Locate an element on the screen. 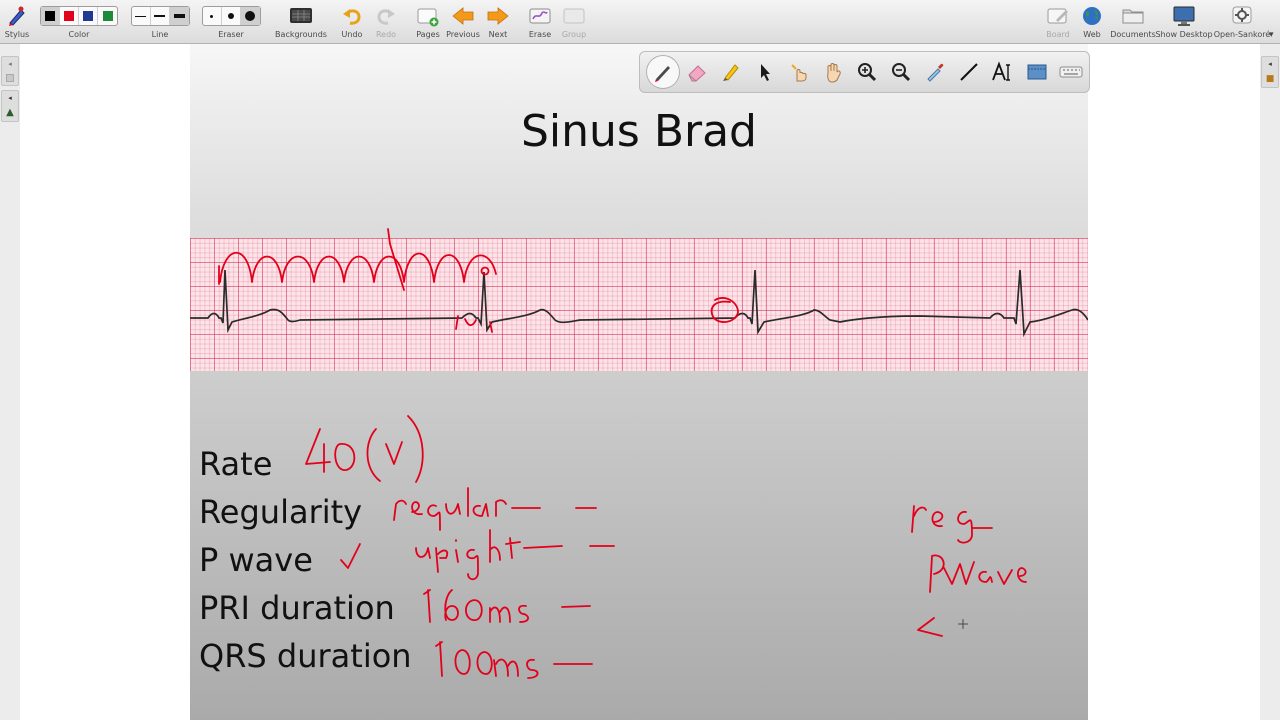  criteria-regularity: Regularity is located at coordinates (281, 512).